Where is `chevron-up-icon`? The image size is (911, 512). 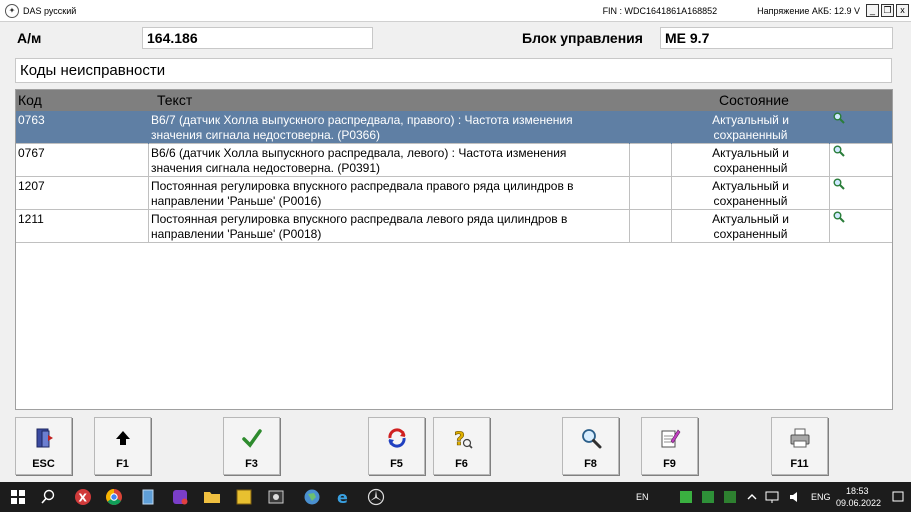
chevron-up-icon is located at coordinates (752, 497).